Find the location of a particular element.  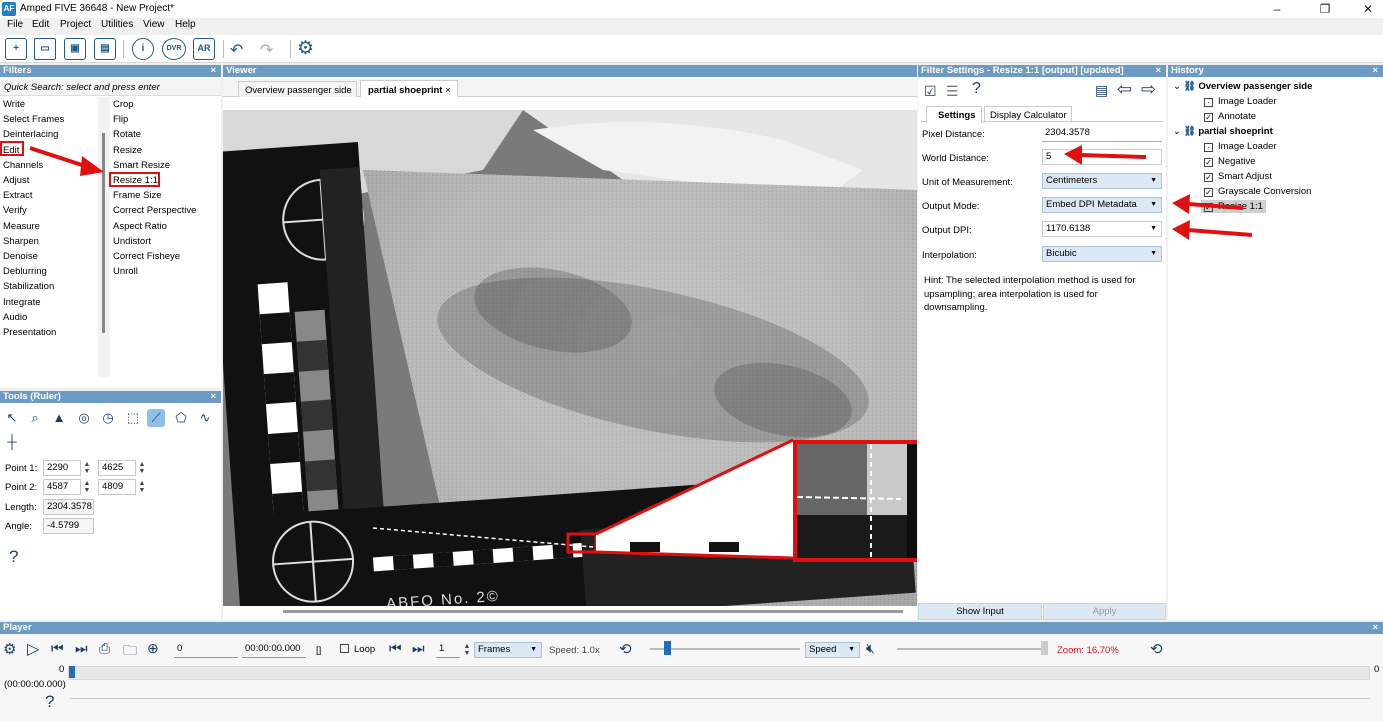

divider is located at coordinates (720, 698).